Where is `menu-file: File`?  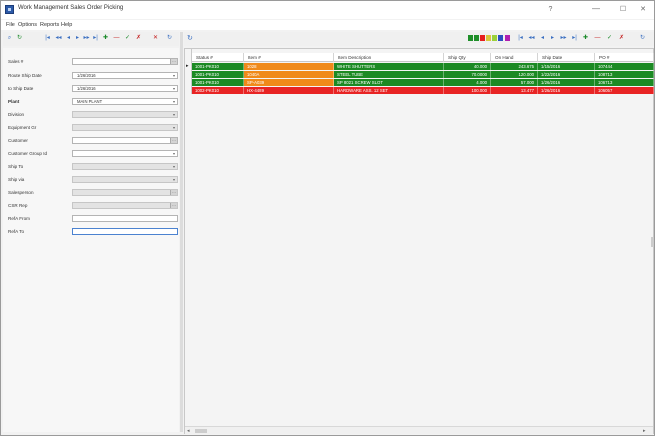
menu-file: File is located at coordinates (10, 25).